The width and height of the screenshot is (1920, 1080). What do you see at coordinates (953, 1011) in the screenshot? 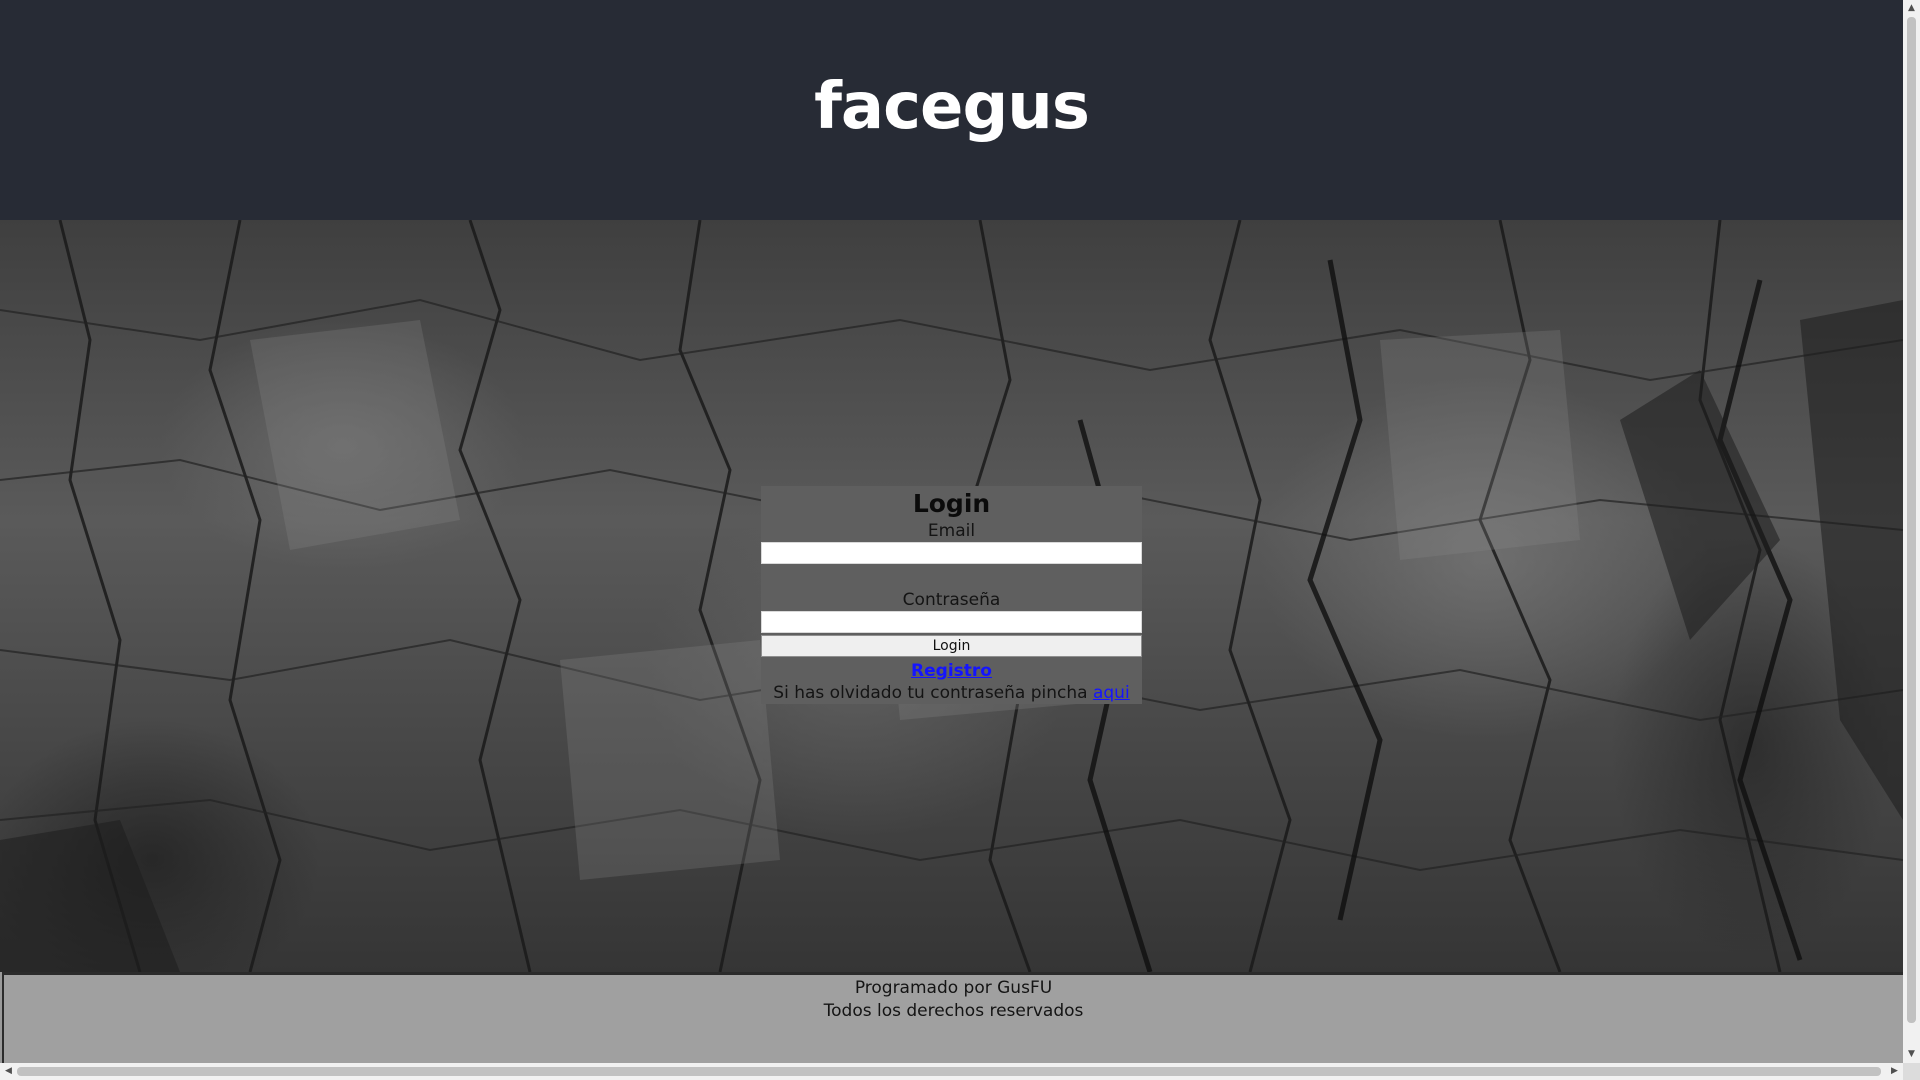
I see `footer-rights: Todos los derechos reservados` at bounding box center [953, 1011].